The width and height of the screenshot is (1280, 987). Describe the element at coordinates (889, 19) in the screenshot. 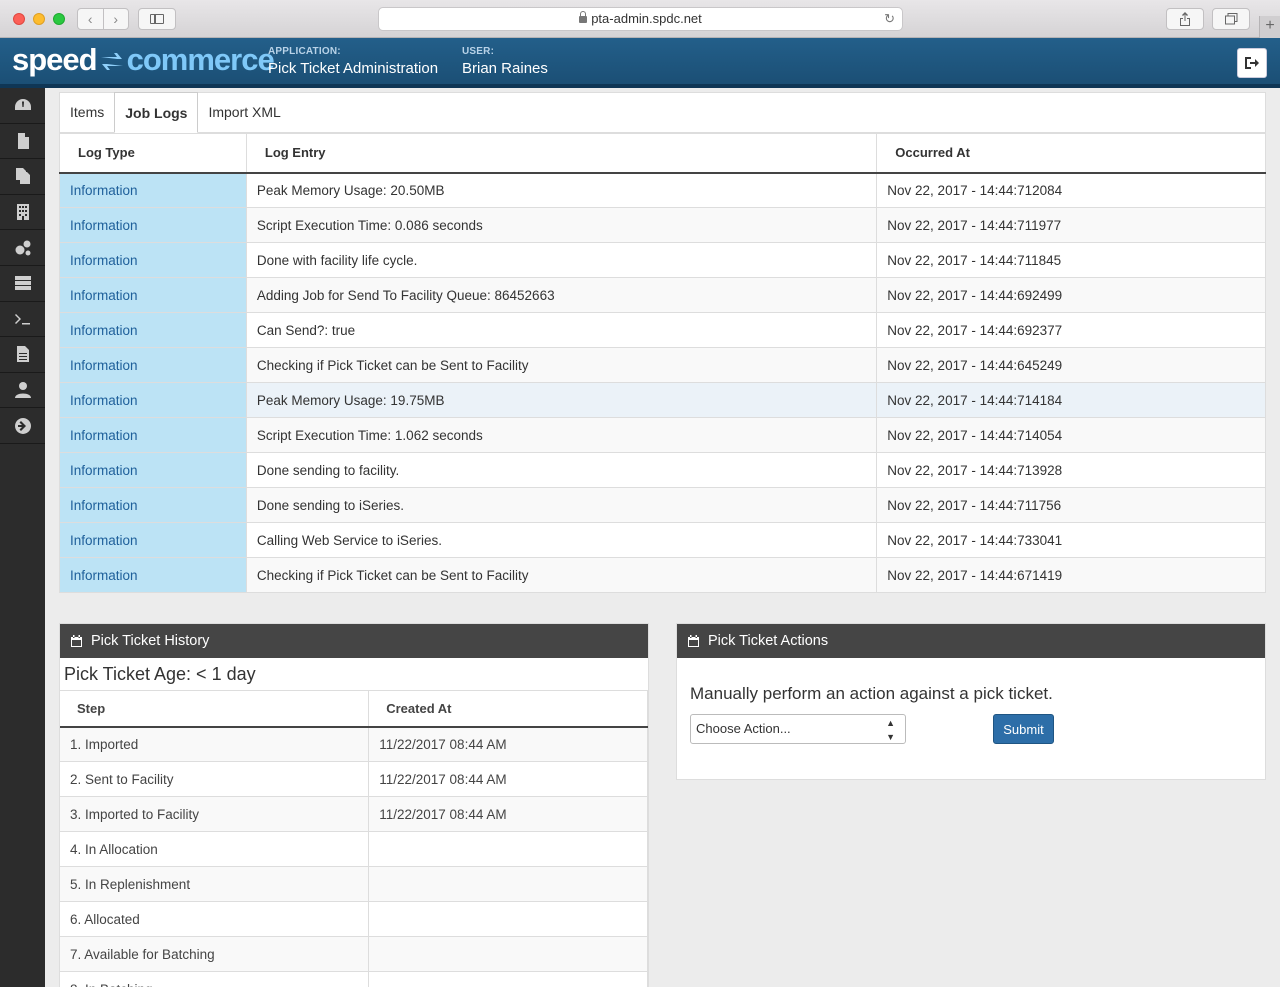

I see `reload-icon: ↻` at that location.